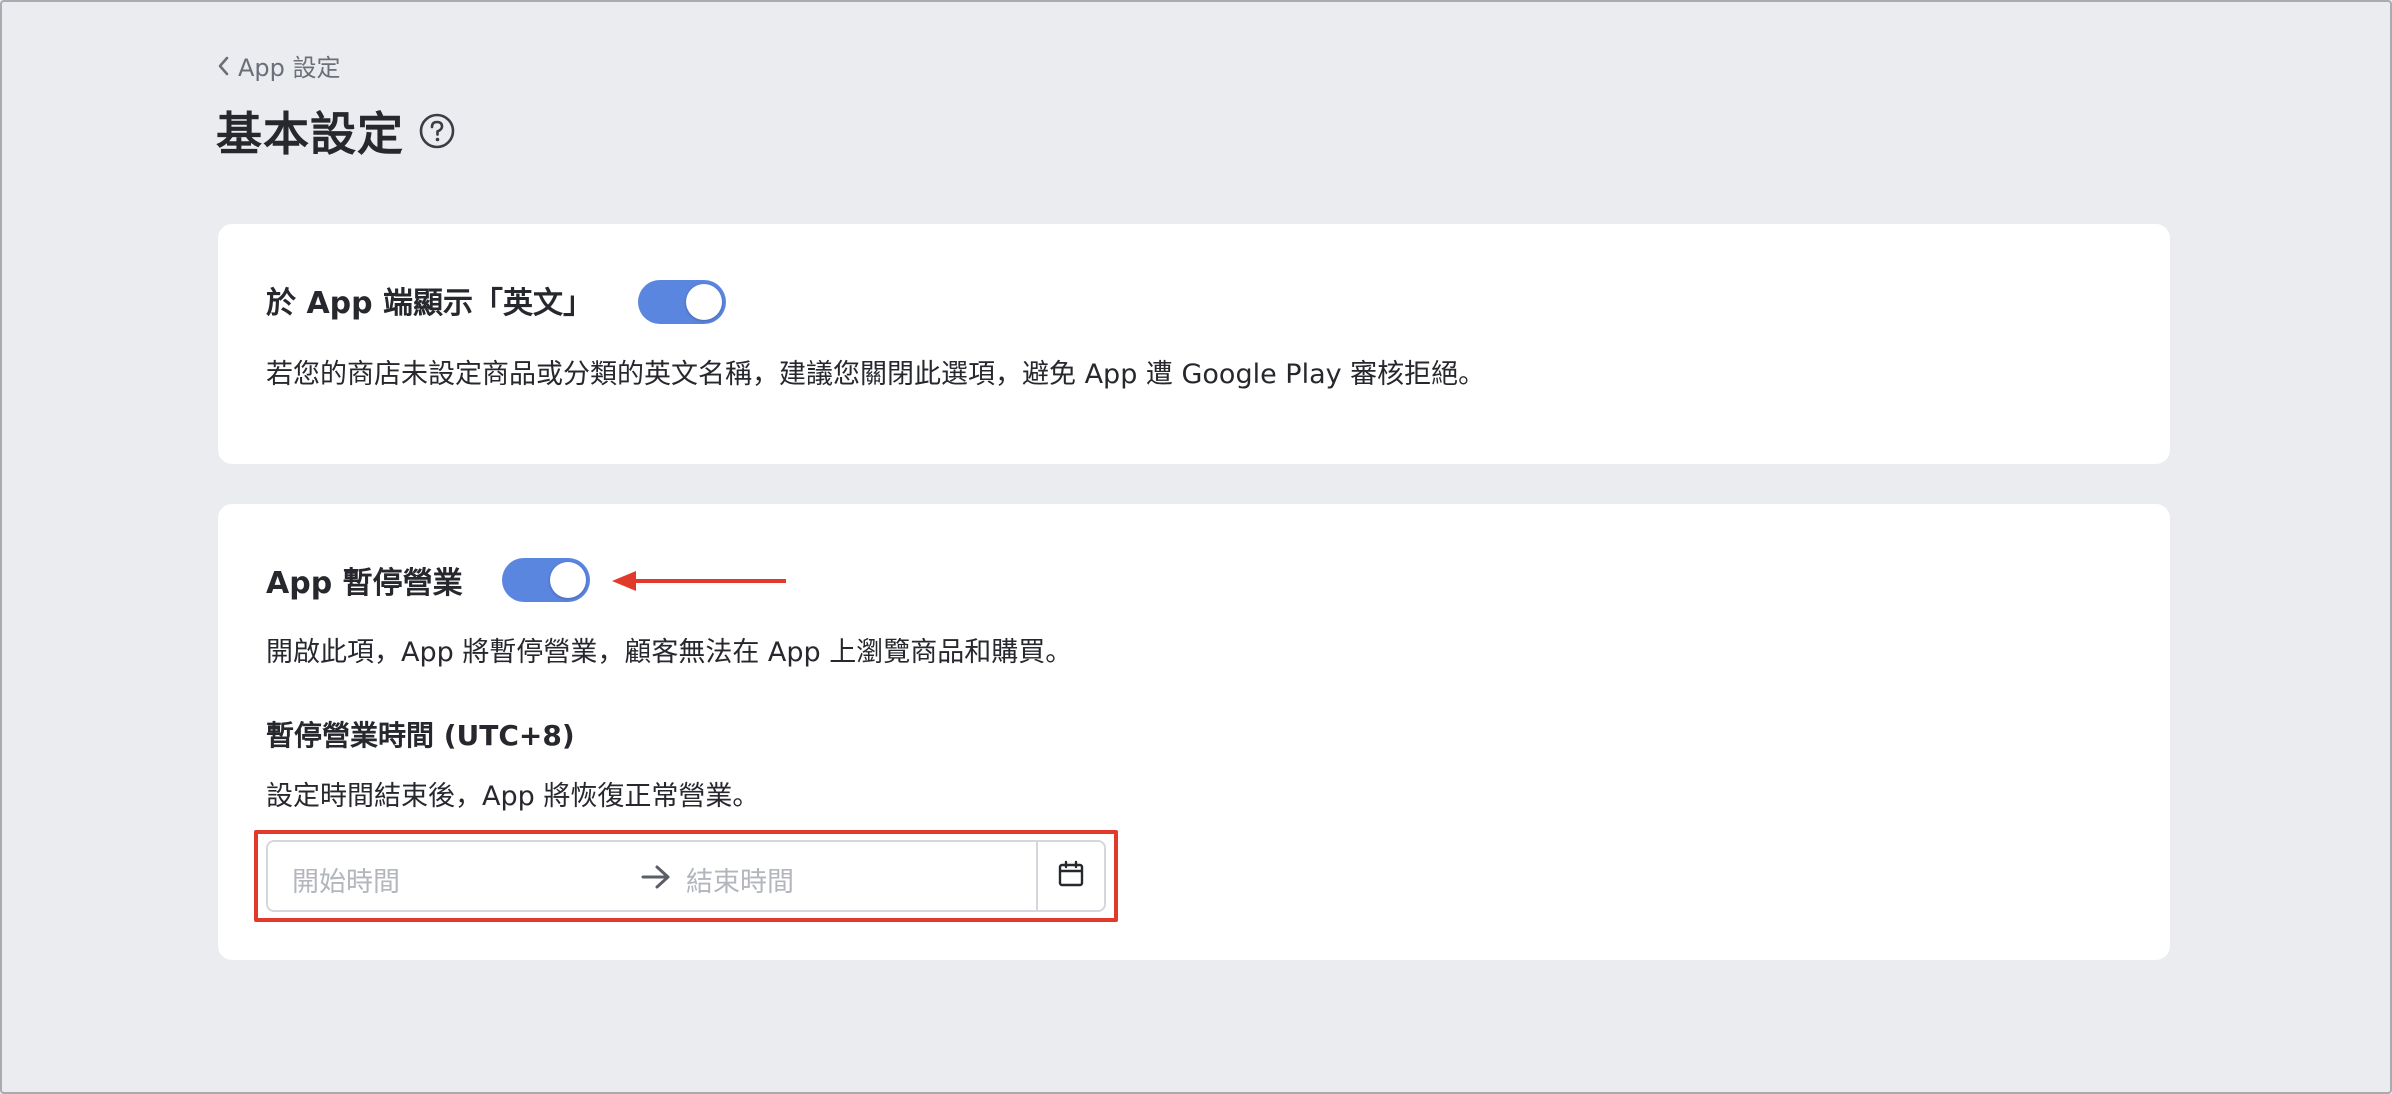  What do you see at coordinates (289, 68) in the screenshot?
I see `breadcrumb-label: App 設定` at bounding box center [289, 68].